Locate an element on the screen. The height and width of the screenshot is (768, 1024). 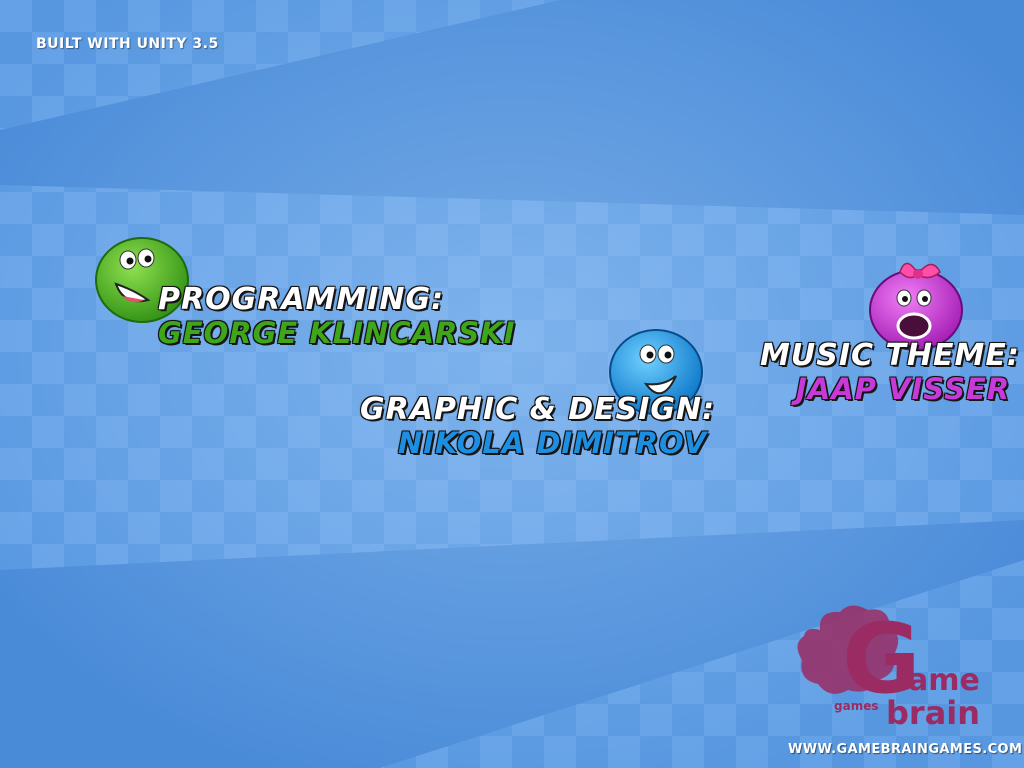
programming-name-label: GEORGE KLINCARSKI is located at coordinates (337, 333).